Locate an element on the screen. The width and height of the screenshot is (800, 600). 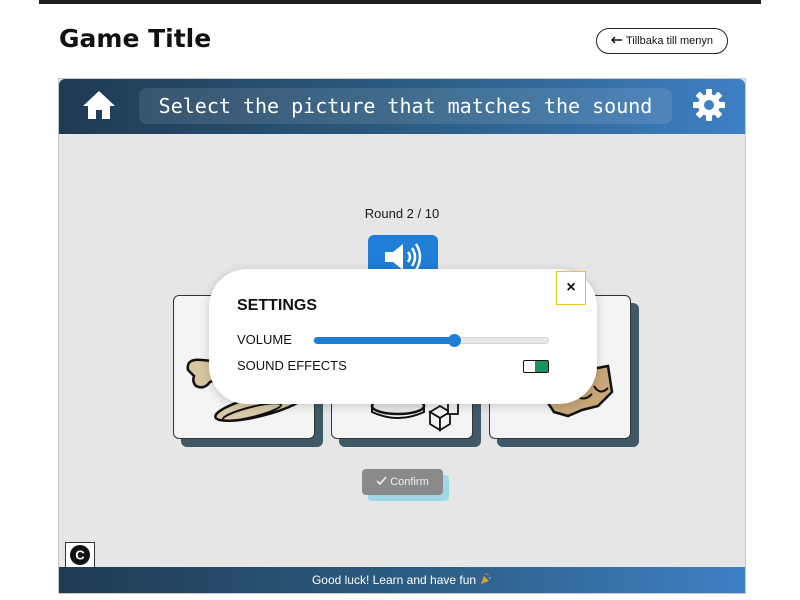
settings-button is located at coordinates (709, 107).